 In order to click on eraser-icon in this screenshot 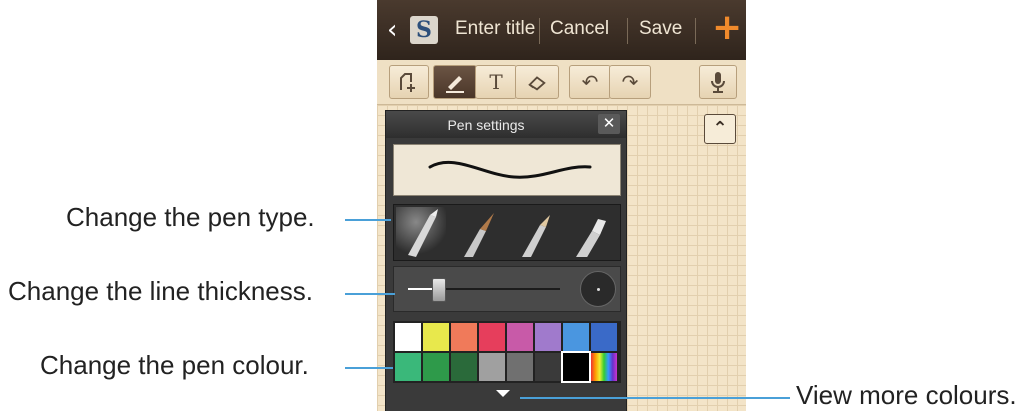, I will do `click(537, 82)`.